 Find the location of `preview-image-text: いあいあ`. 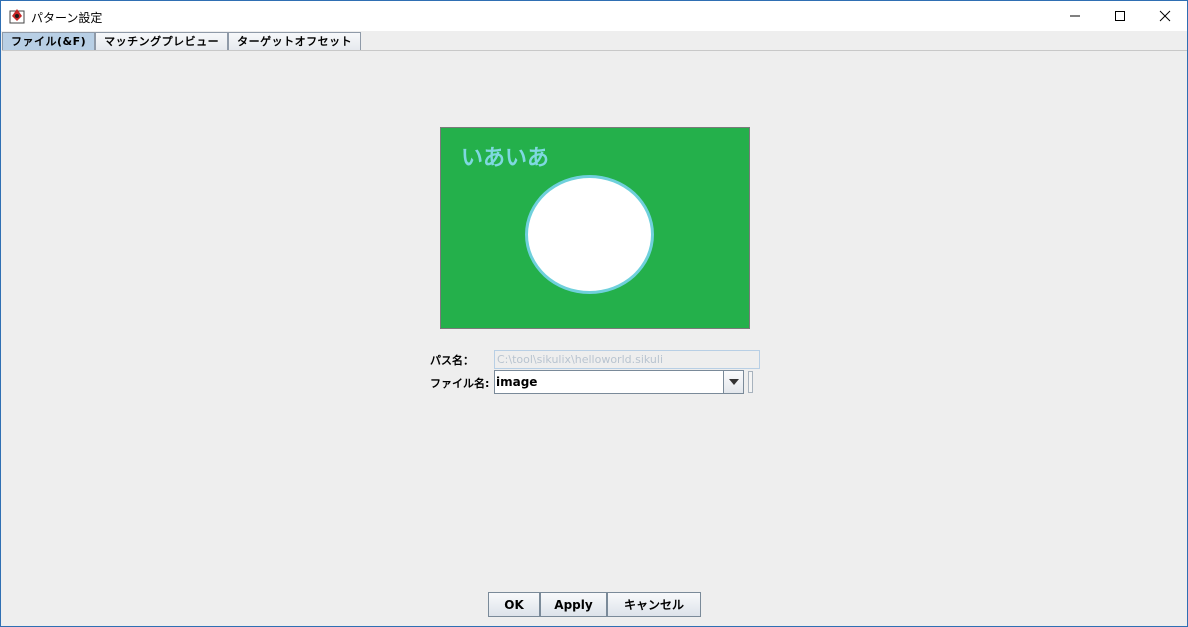

preview-image-text: いあいあ is located at coordinates (505, 158).